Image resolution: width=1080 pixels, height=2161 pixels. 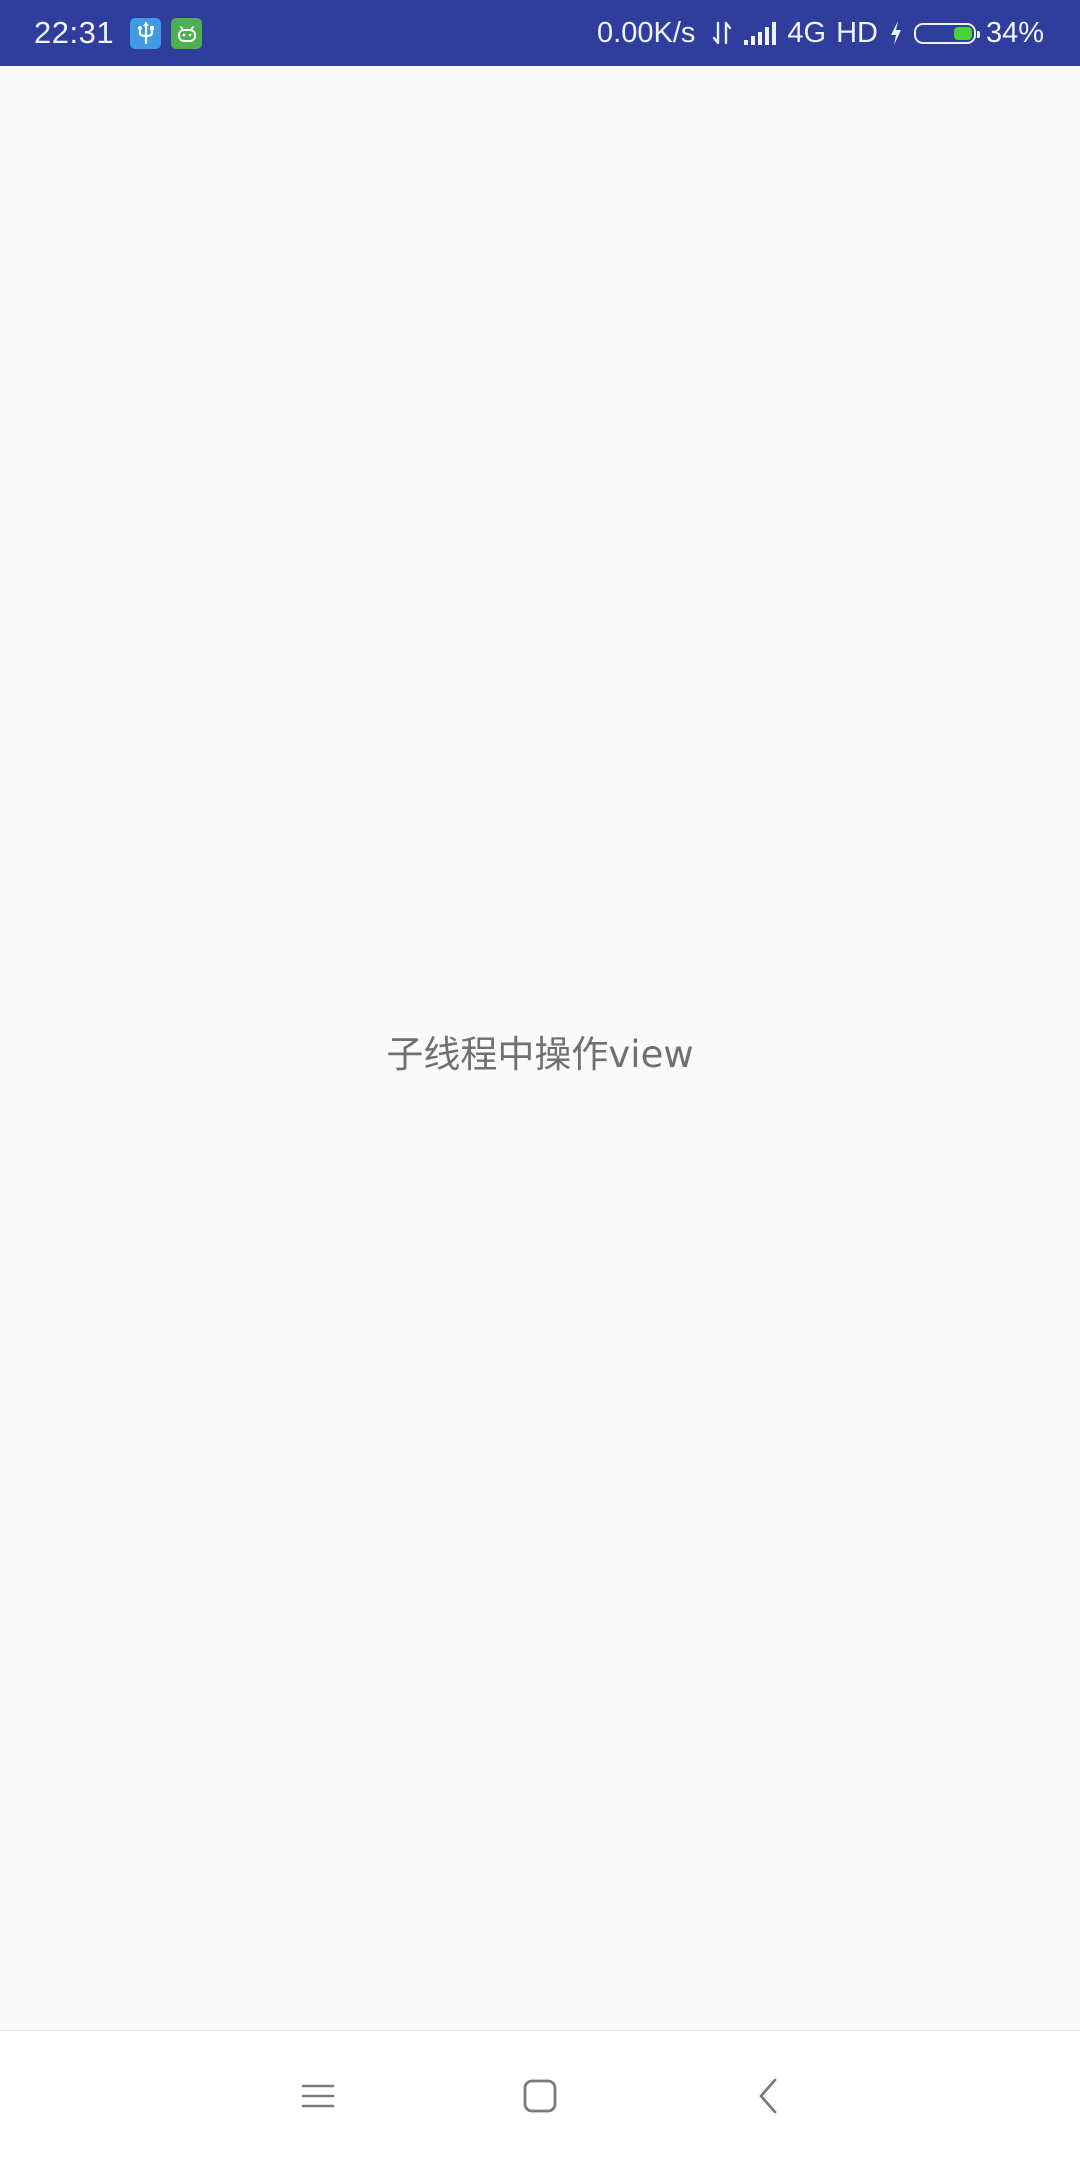 I want to click on app-notification-icon, so click(x=187, y=33).